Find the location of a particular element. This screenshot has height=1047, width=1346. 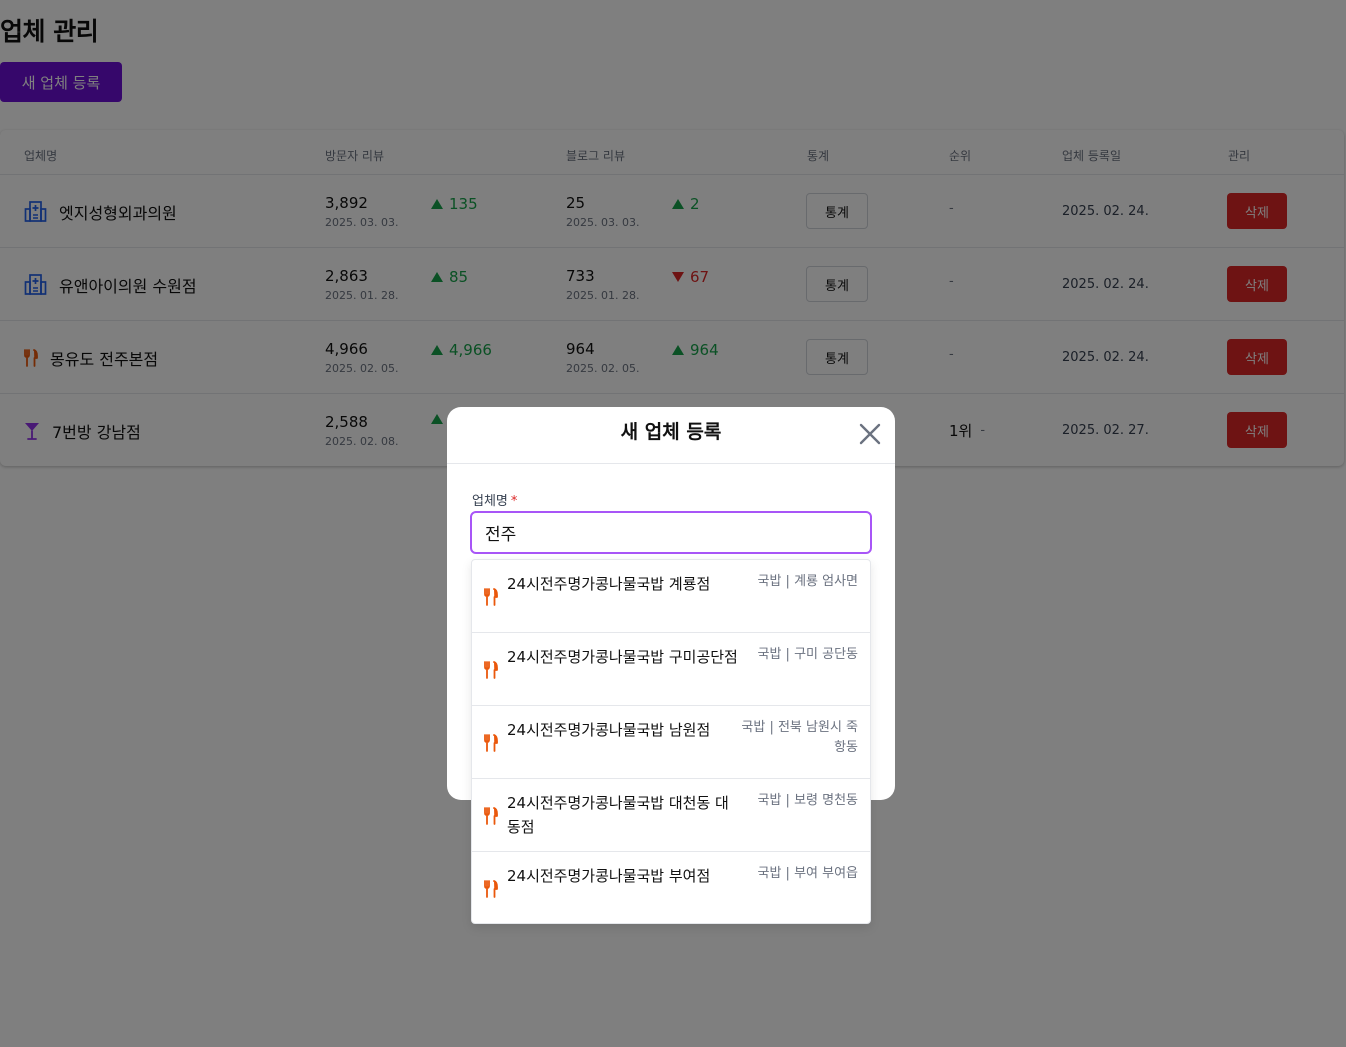

suggestion-name: 24시전주명가콩나물국밥 대천동 대동점 is located at coordinates (618, 815).